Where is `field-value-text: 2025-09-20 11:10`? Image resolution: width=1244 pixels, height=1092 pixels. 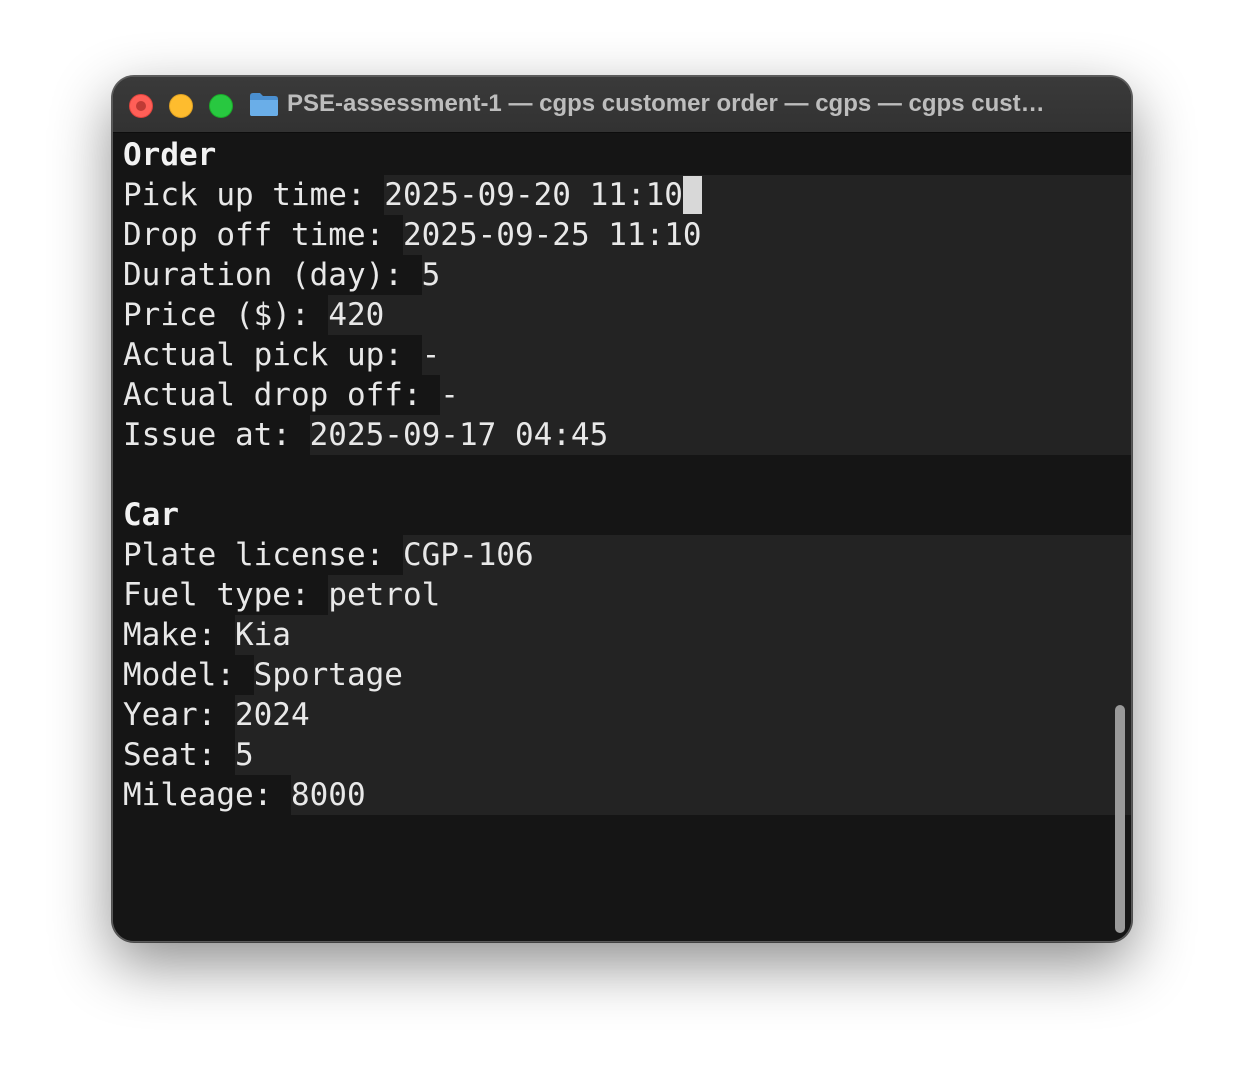
field-value-text: 2025-09-20 11:10 is located at coordinates (533, 195).